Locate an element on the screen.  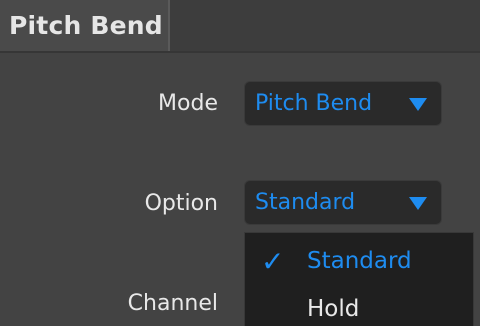
menu-item-label: Hold is located at coordinates (333, 309).